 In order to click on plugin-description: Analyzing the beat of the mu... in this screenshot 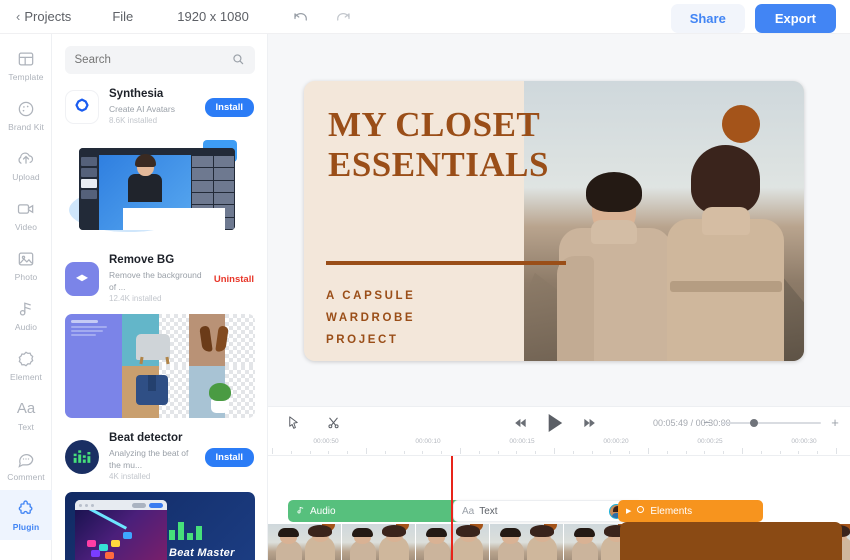, I will do `click(149, 459)`.